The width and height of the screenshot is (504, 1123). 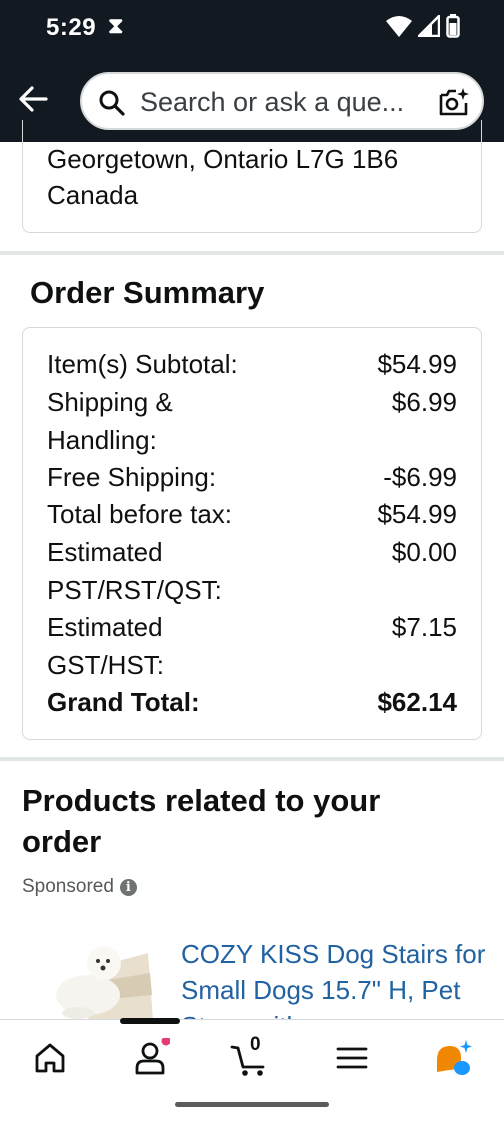 I want to click on active-tab-indicator, so click(x=150, y=1021).